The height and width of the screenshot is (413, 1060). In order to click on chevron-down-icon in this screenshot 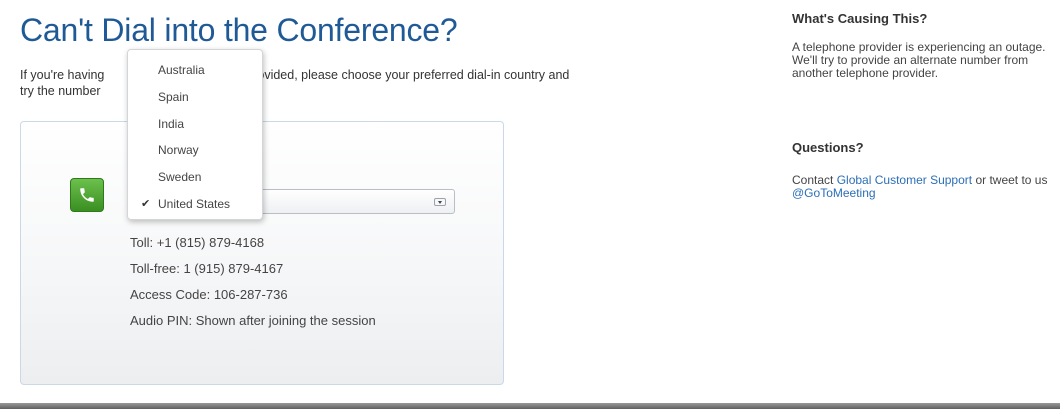, I will do `click(440, 202)`.